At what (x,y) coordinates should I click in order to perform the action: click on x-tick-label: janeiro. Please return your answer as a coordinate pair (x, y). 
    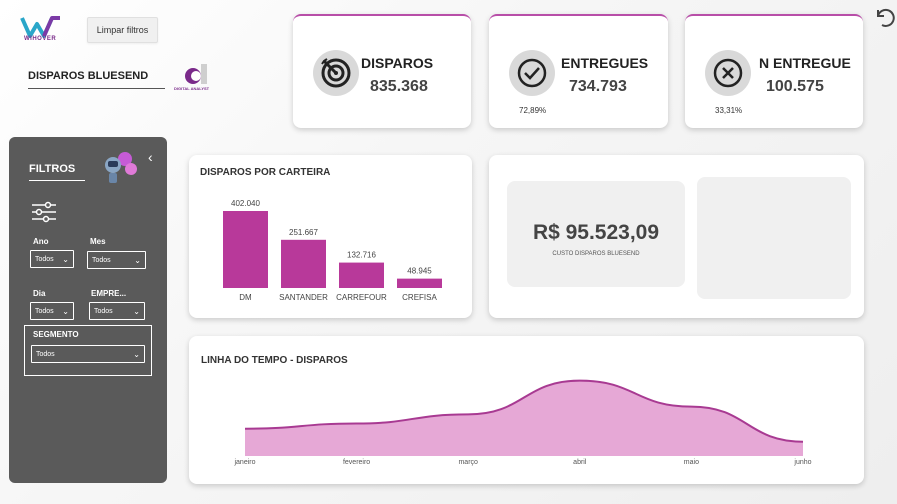
    Looking at the image, I should click on (244, 462).